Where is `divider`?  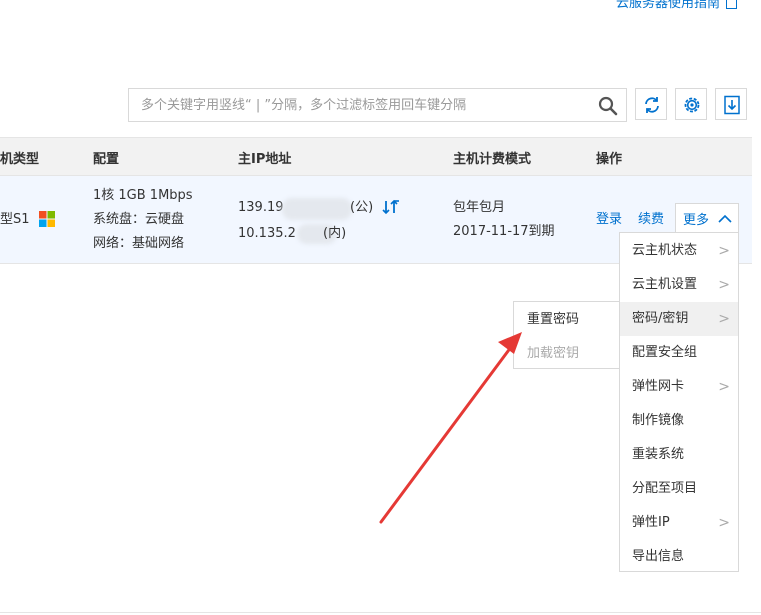 divider is located at coordinates (380, 612).